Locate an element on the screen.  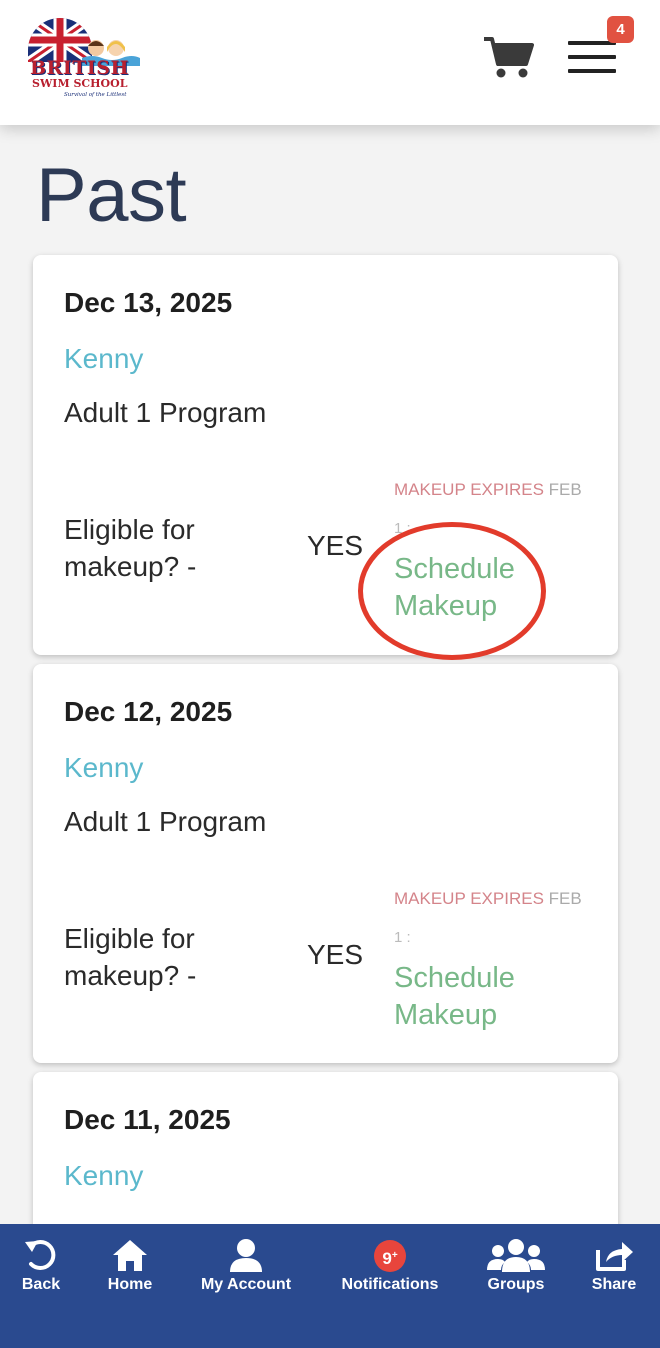
home-icon is located at coordinates (130, 1255).